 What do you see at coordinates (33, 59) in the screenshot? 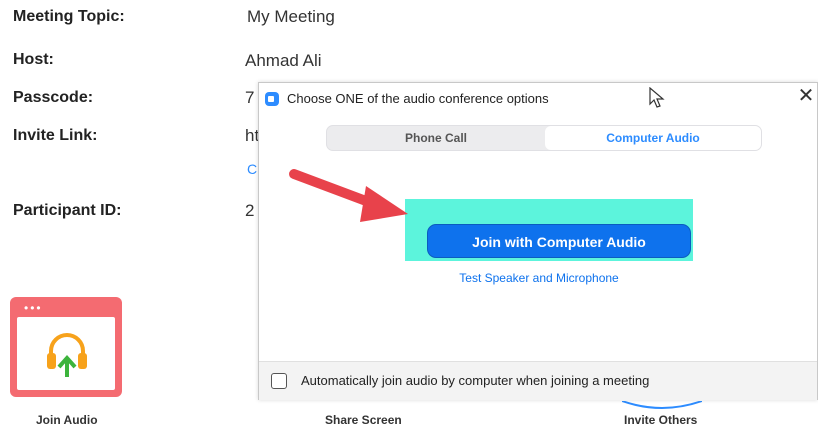
I see `host-label: Host:` at bounding box center [33, 59].